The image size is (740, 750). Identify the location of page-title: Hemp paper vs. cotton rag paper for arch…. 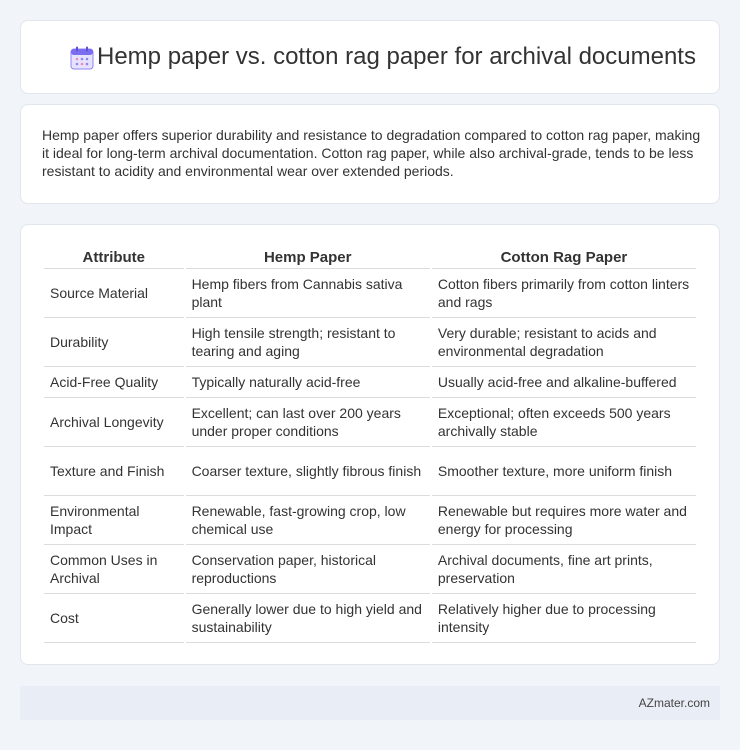
(396, 56).